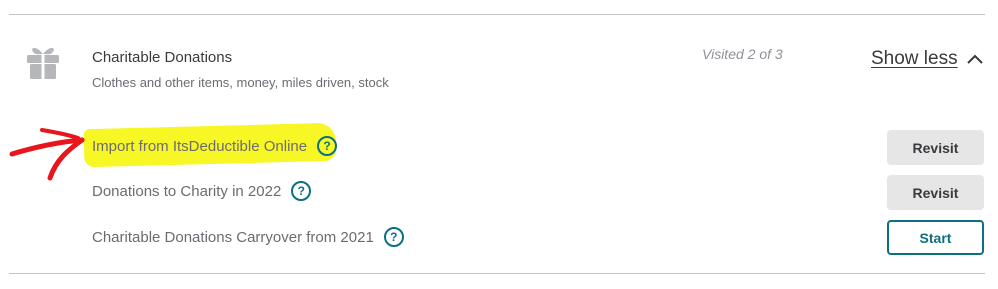  I want to click on section-title: Charitable Donations, so click(162, 57).